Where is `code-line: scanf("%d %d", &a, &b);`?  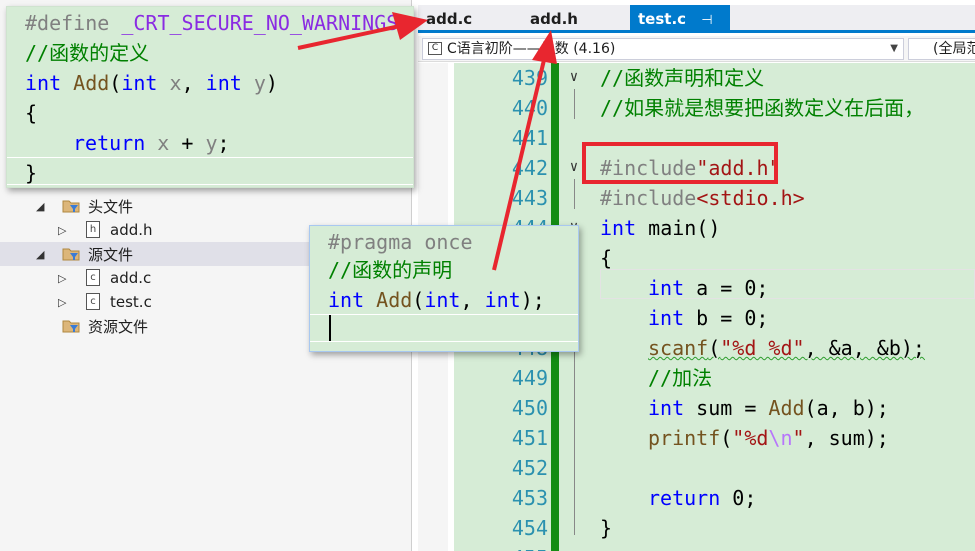 code-line: scanf("%d %d", &a, &b); is located at coordinates (786, 348).